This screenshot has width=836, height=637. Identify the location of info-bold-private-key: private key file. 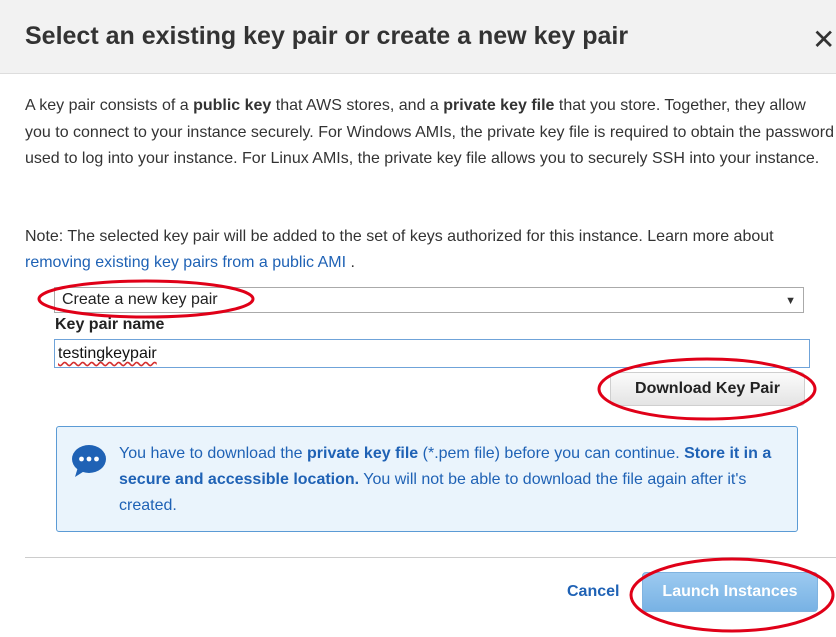
(363, 453).